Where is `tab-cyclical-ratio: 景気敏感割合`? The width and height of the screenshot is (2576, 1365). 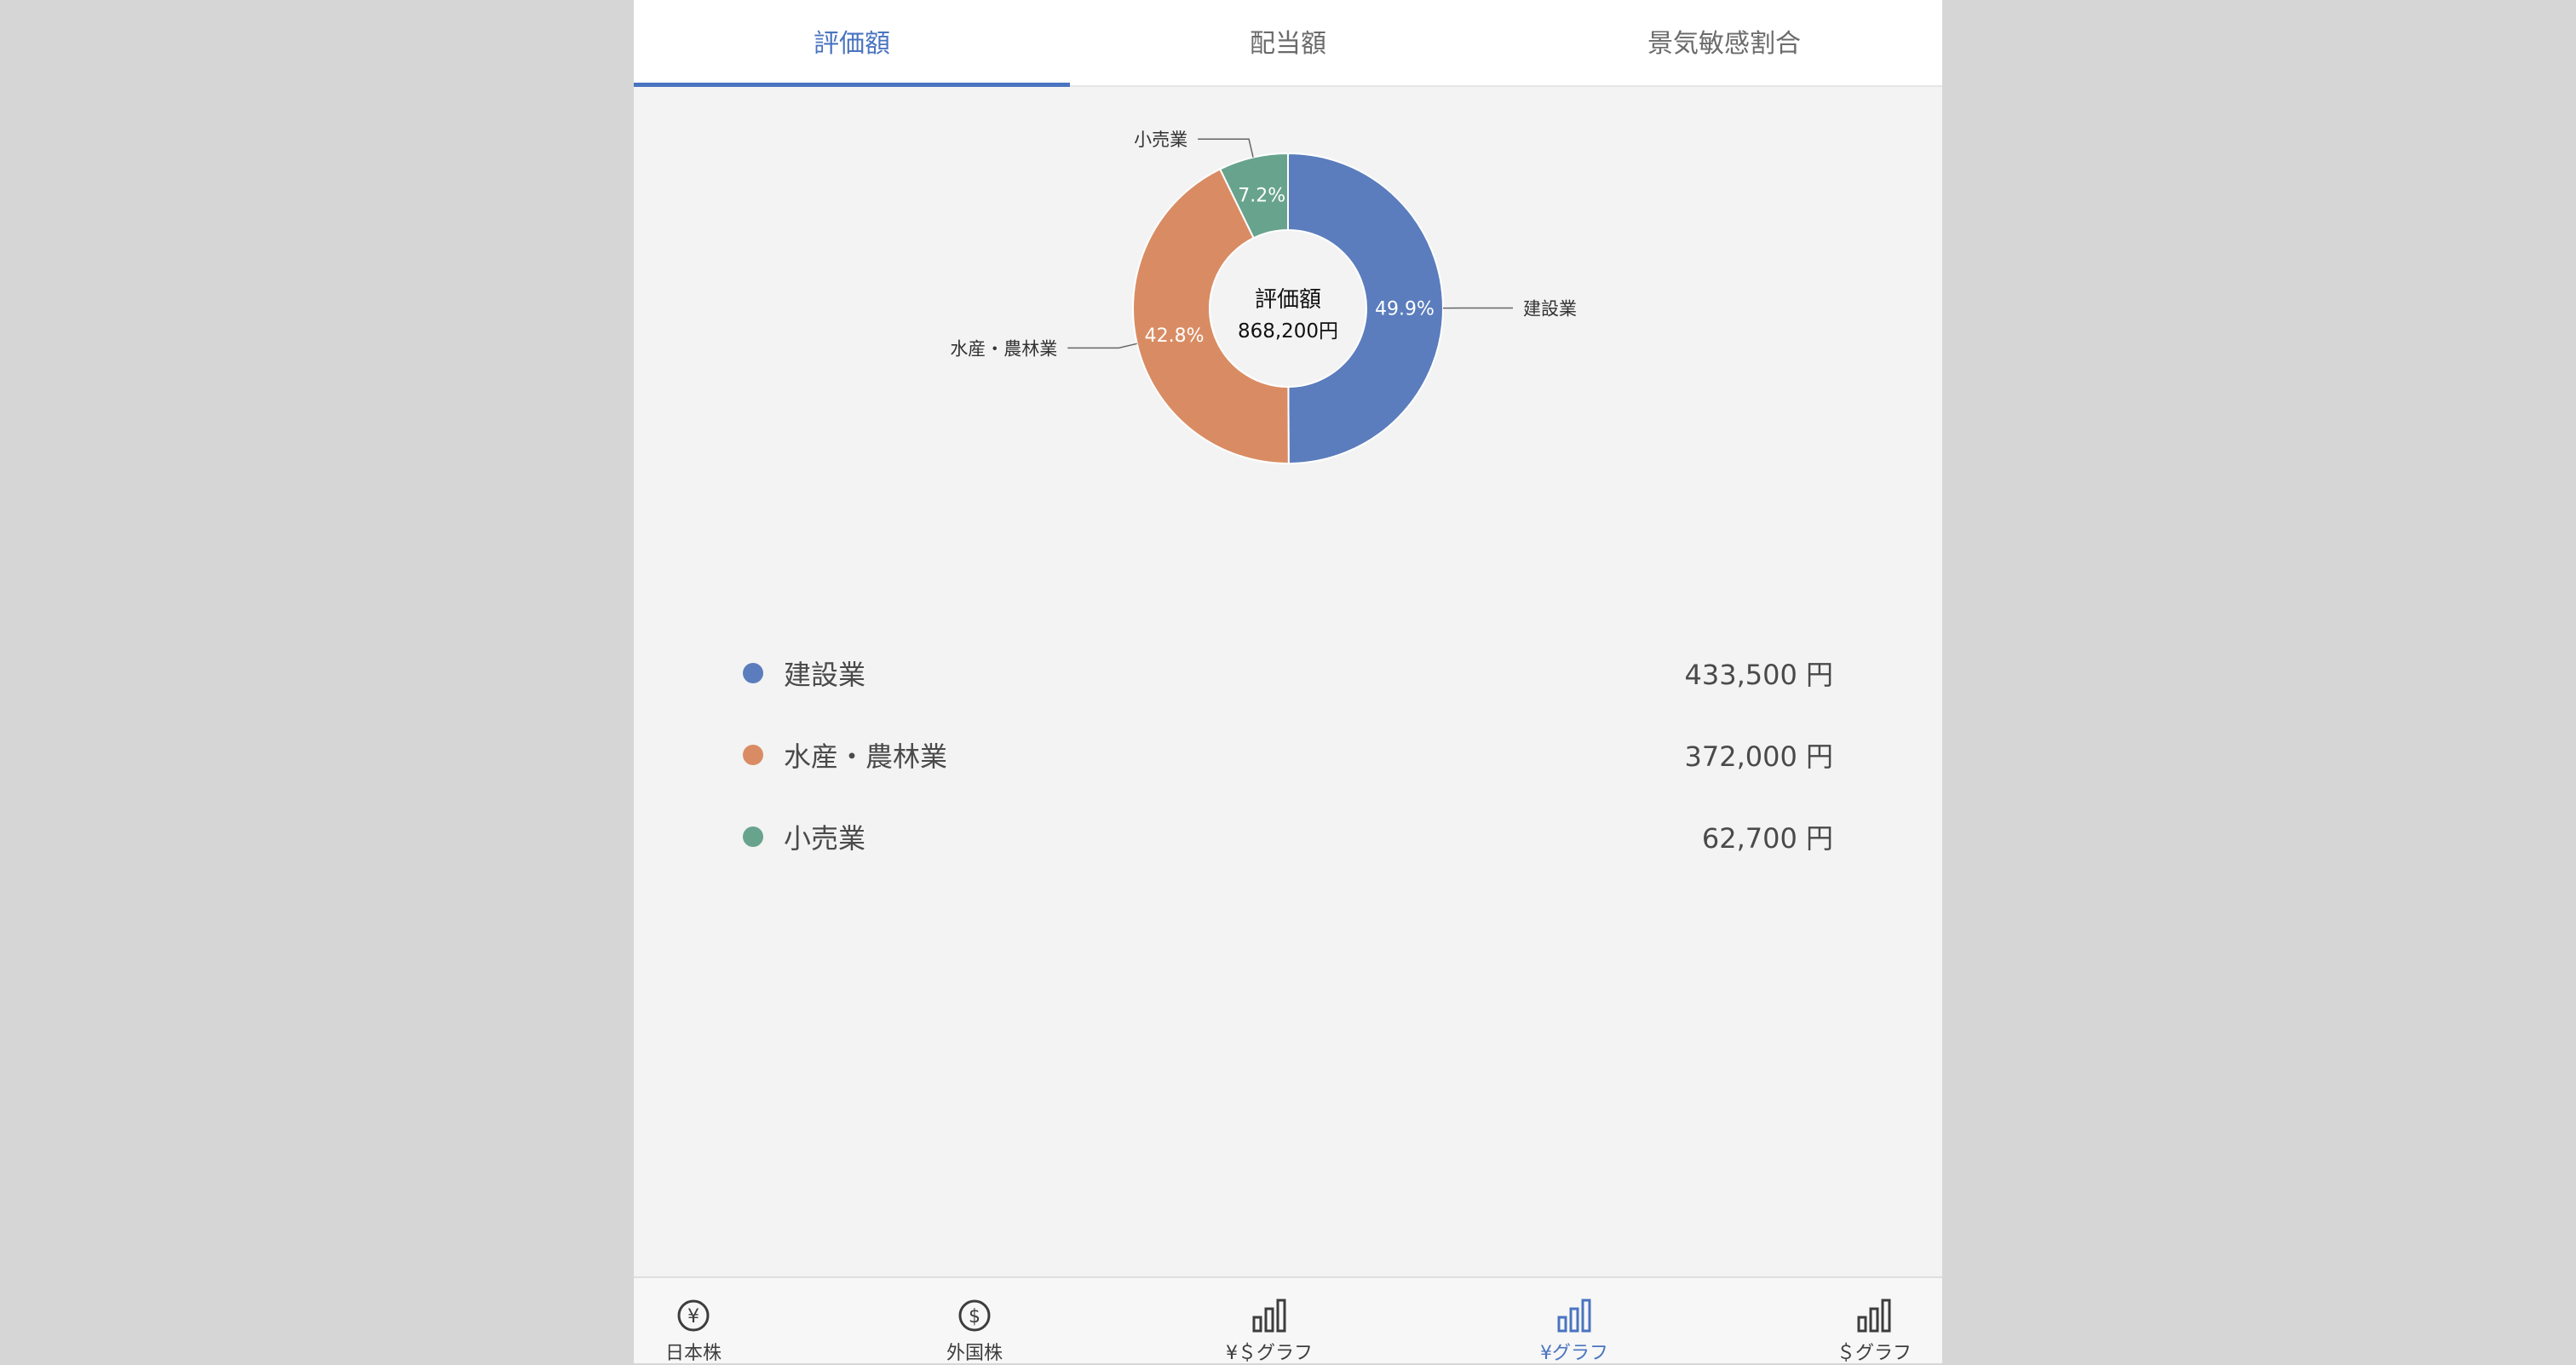
tab-cyclical-ratio: 景気敏感割合 is located at coordinates (1724, 42).